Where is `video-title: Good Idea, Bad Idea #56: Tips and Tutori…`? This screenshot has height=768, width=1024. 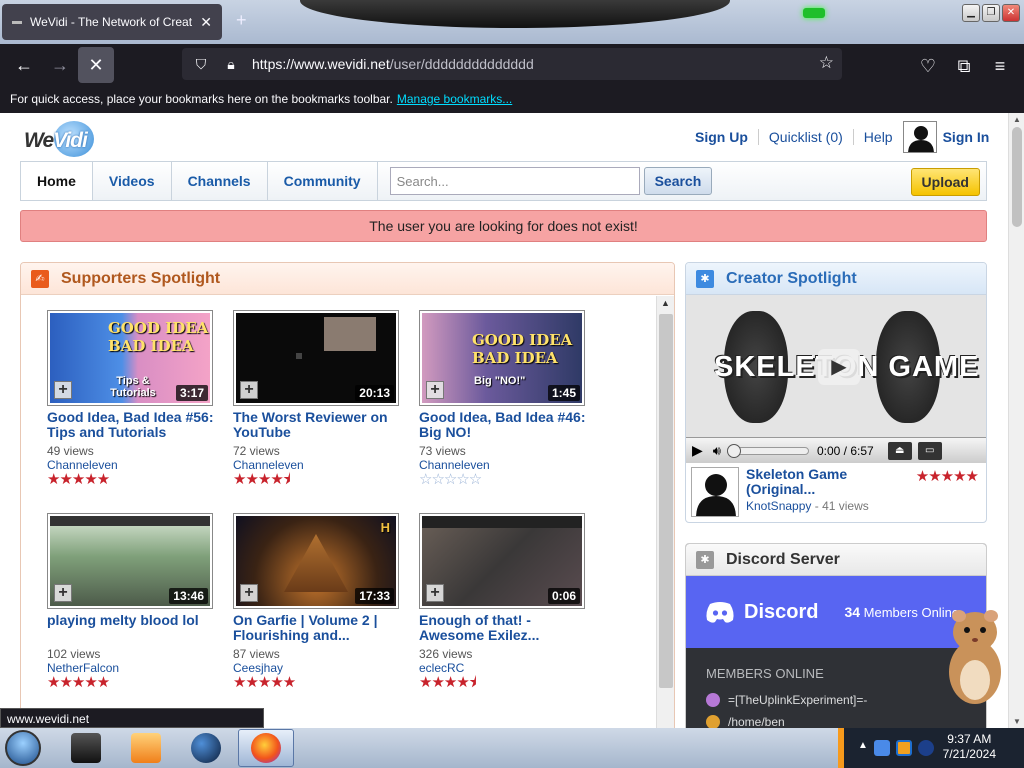 video-title: Good Idea, Bad Idea #56: Tips and Tutori… is located at coordinates (132, 426).